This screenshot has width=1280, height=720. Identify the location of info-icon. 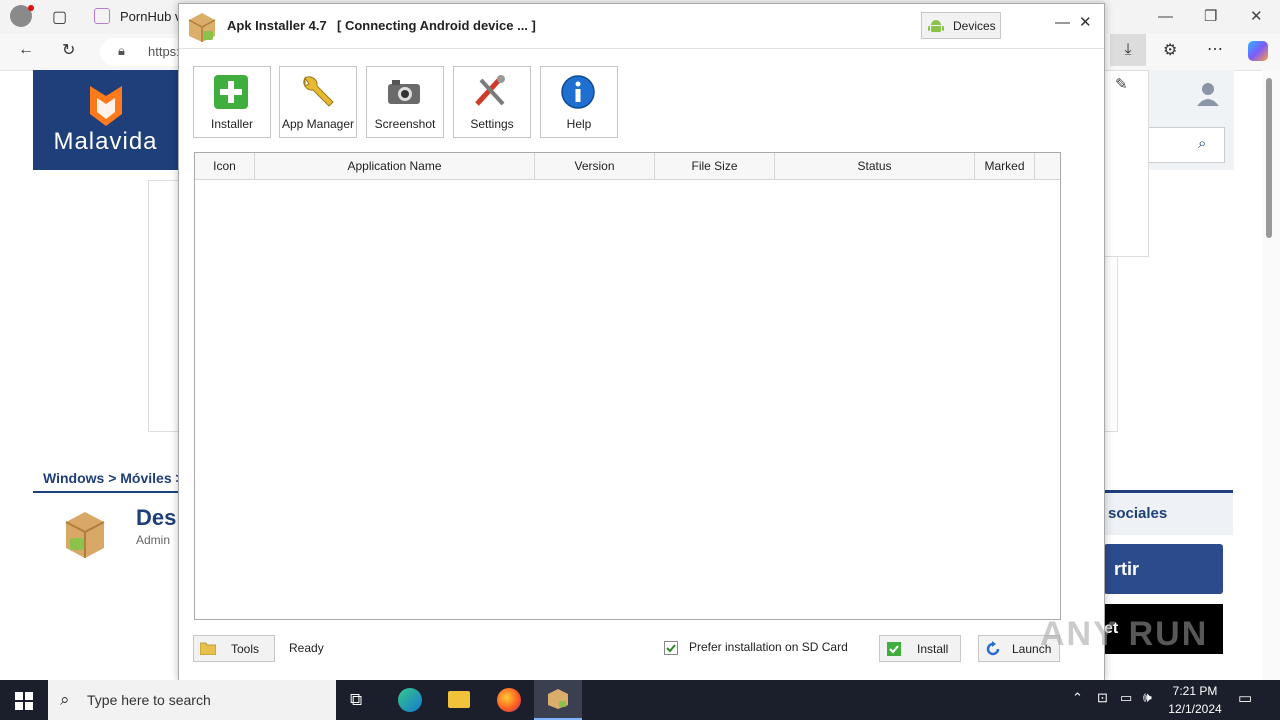
(578, 92).